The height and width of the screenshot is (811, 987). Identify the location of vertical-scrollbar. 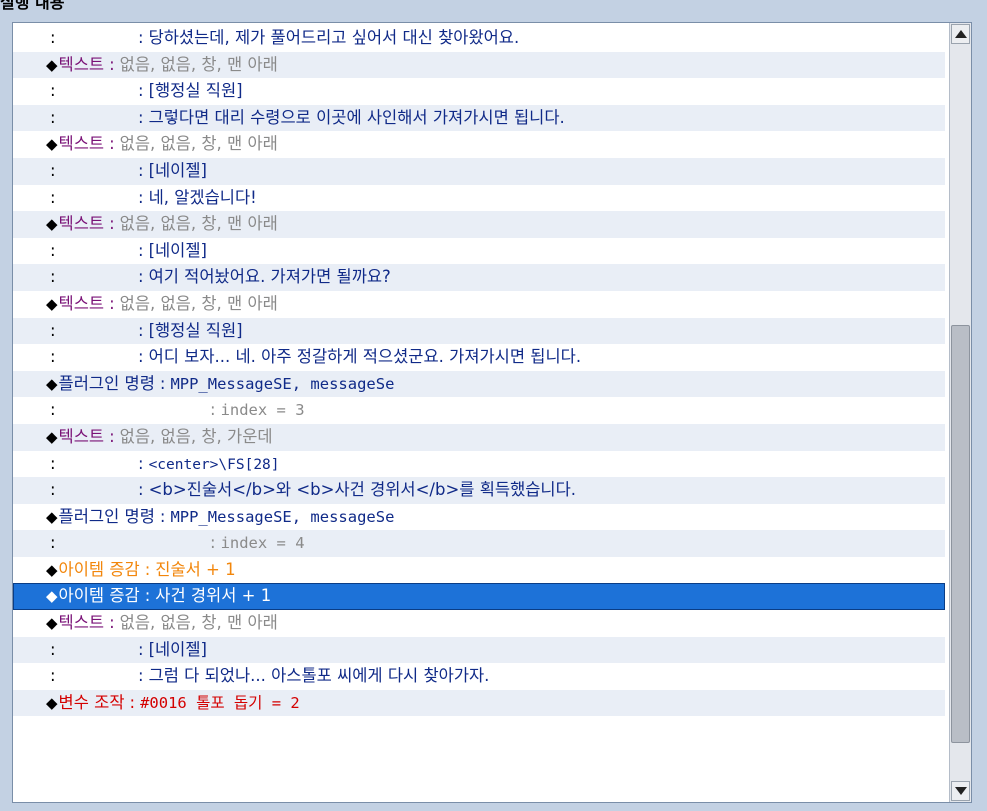
(960, 412).